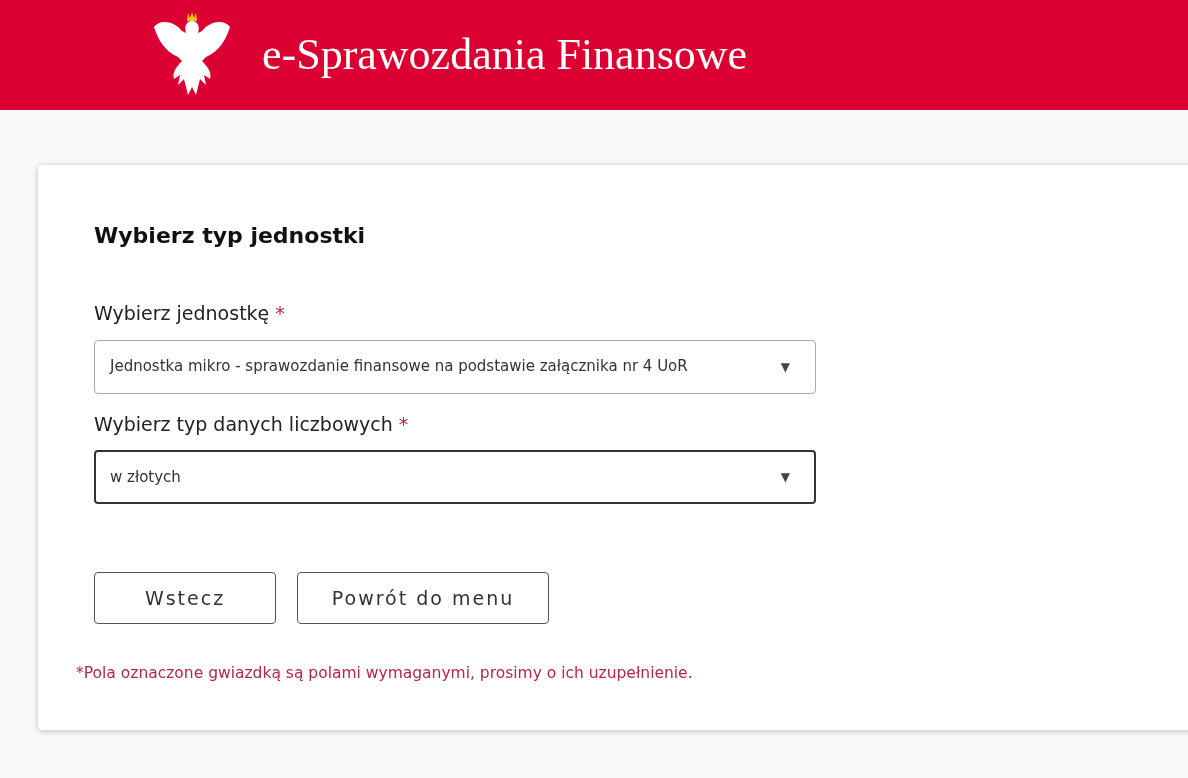 The height and width of the screenshot is (778, 1188). I want to click on required-fields-note: *Pola oznaczone gwiazdką są polami wymaganymi, prosimy o ich uzupełnienie., so click(385, 673).